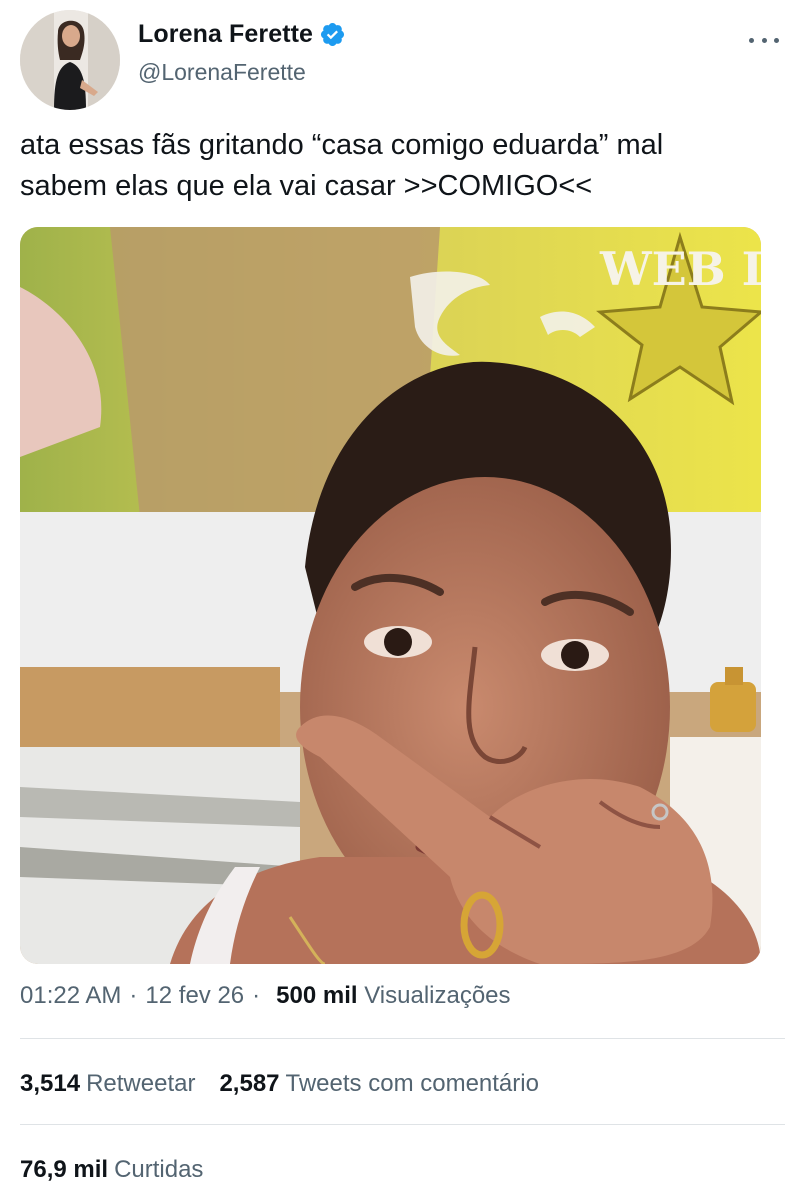  What do you see at coordinates (242, 72) in the screenshot?
I see `author-handle: @LorenaFerette` at bounding box center [242, 72].